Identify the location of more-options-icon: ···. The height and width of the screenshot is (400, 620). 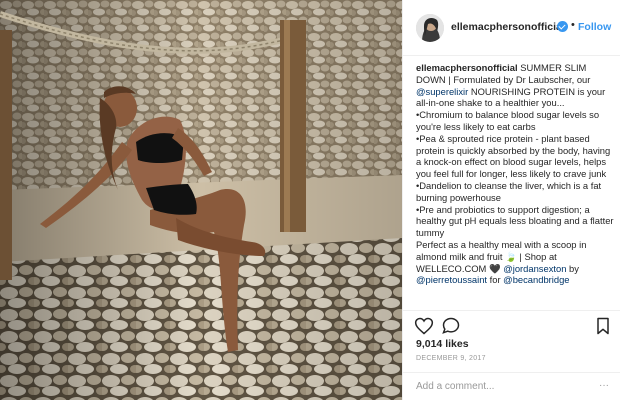
(604, 385).